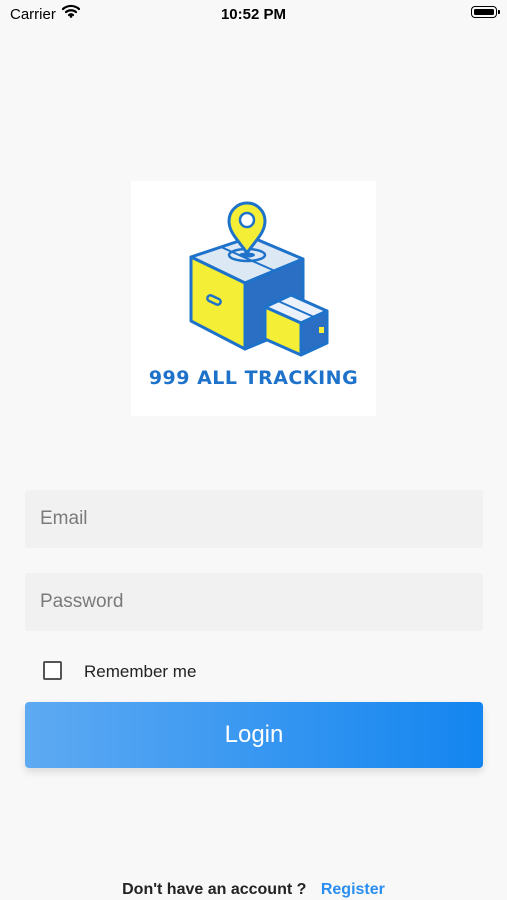 This screenshot has width=507, height=900. Describe the element at coordinates (485, 12) in the screenshot. I see `battery-icon` at that location.